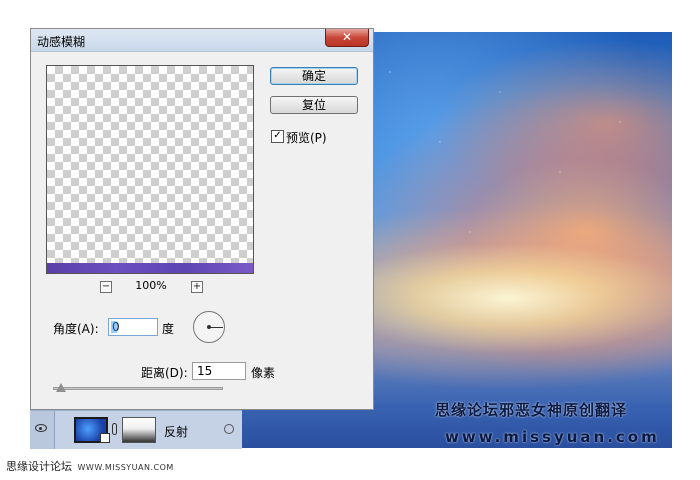 This screenshot has width=700, height=480. I want to click on minus-icon: −, so click(106, 286).